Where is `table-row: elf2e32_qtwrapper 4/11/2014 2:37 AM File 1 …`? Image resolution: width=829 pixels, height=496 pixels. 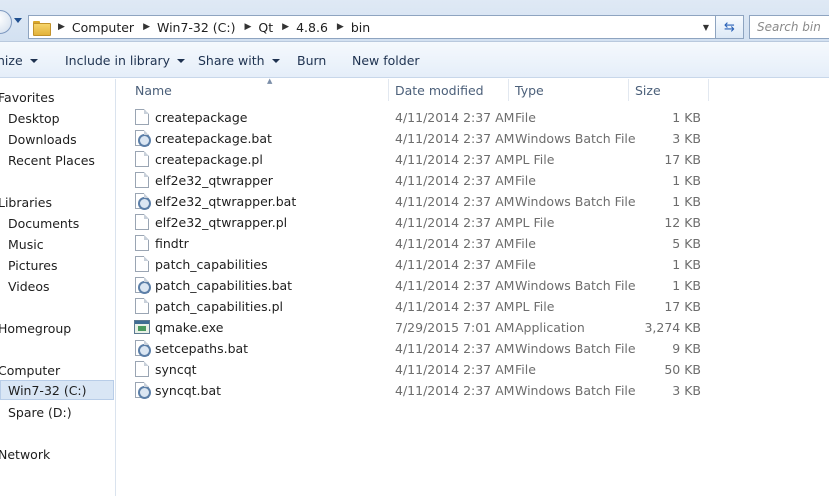
table-row: elf2e32_qtwrapper 4/11/2014 2:37 AM File 1 … is located at coordinates (473, 180).